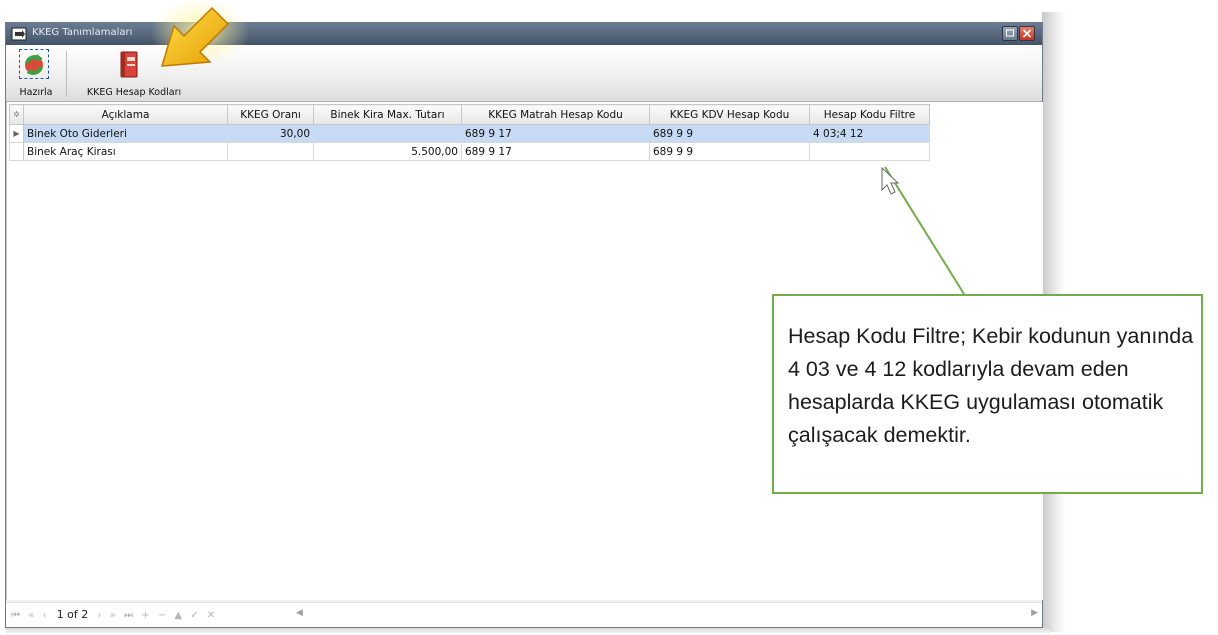  I want to click on row-indicator-header: ✲, so click(16, 114).